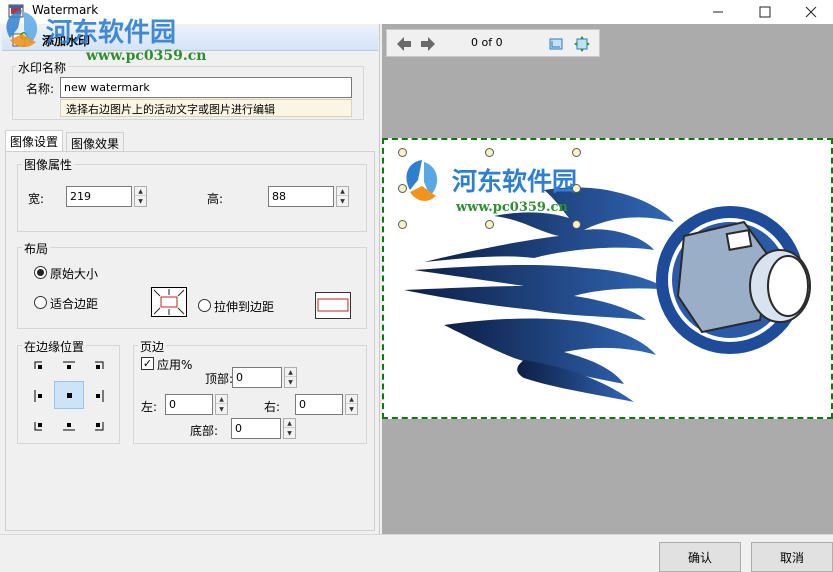 This screenshot has width=833, height=572. What do you see at coordinates (422, 181) in the screenshot?
I see `watermark-logo-icon` at bounding box center [422, 181].